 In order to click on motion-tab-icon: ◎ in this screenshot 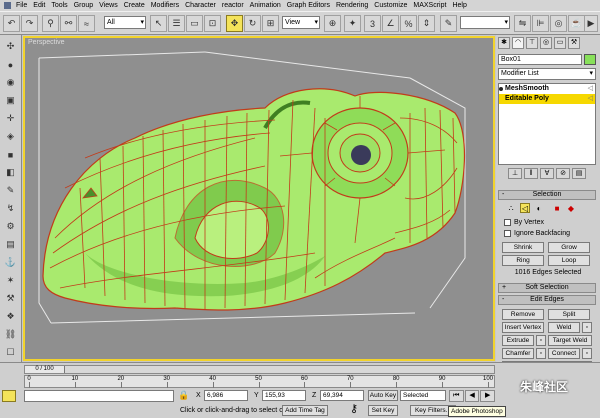, I will do `click(546, 43)`.